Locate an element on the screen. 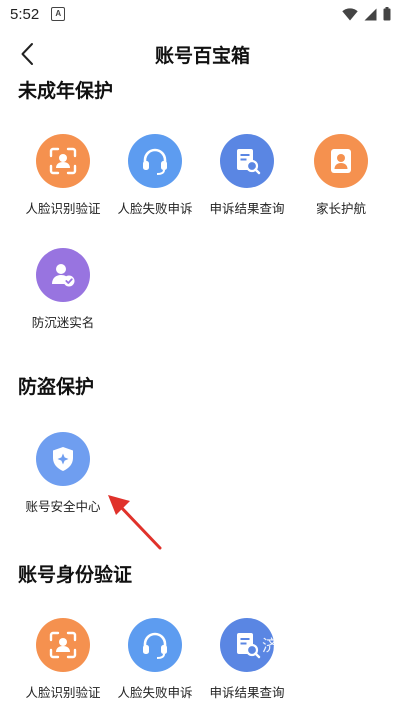 The width and height of the screenshot is (405, 720). tile-face-verify: 人脸识别验证 is located at coordinates (63, 180).